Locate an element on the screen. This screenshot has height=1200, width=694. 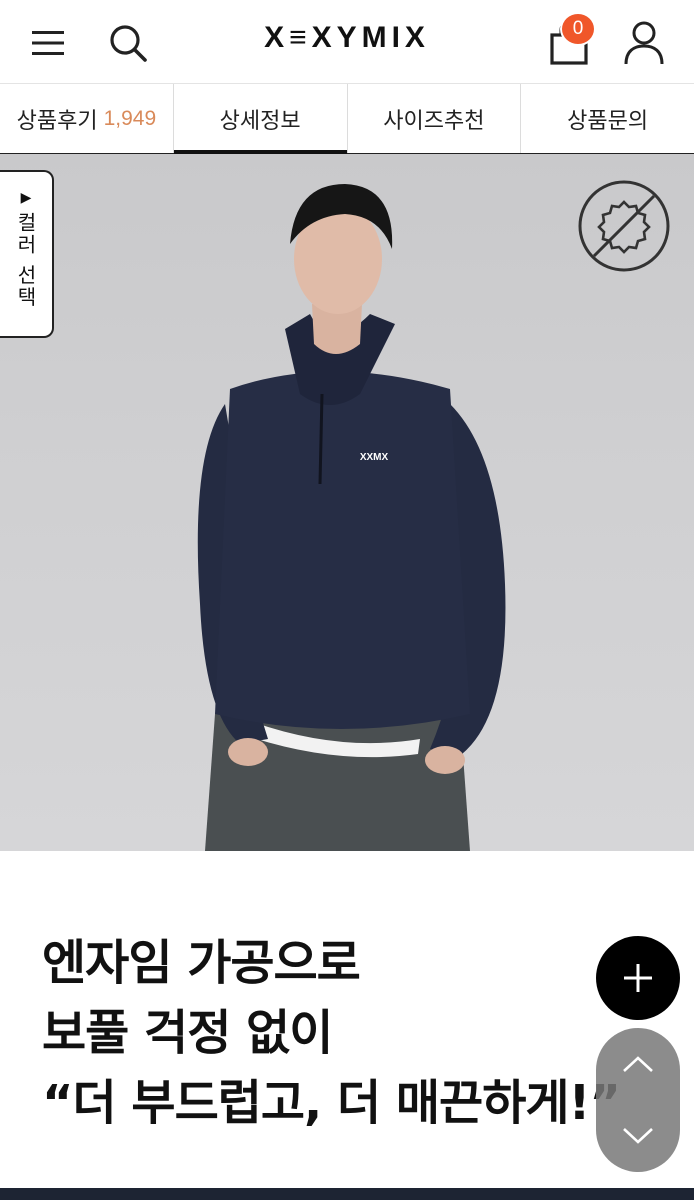
headline-line-1: 엔자임 가공으로 is located at coordinates (201, 963).